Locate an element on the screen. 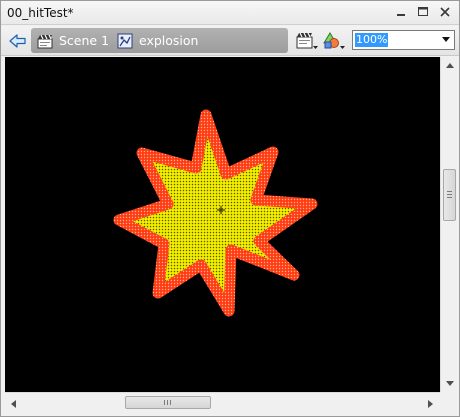 The width and height of the screenshot is (460, 417). back-arrow-icon is located at coordinates (17, 41).